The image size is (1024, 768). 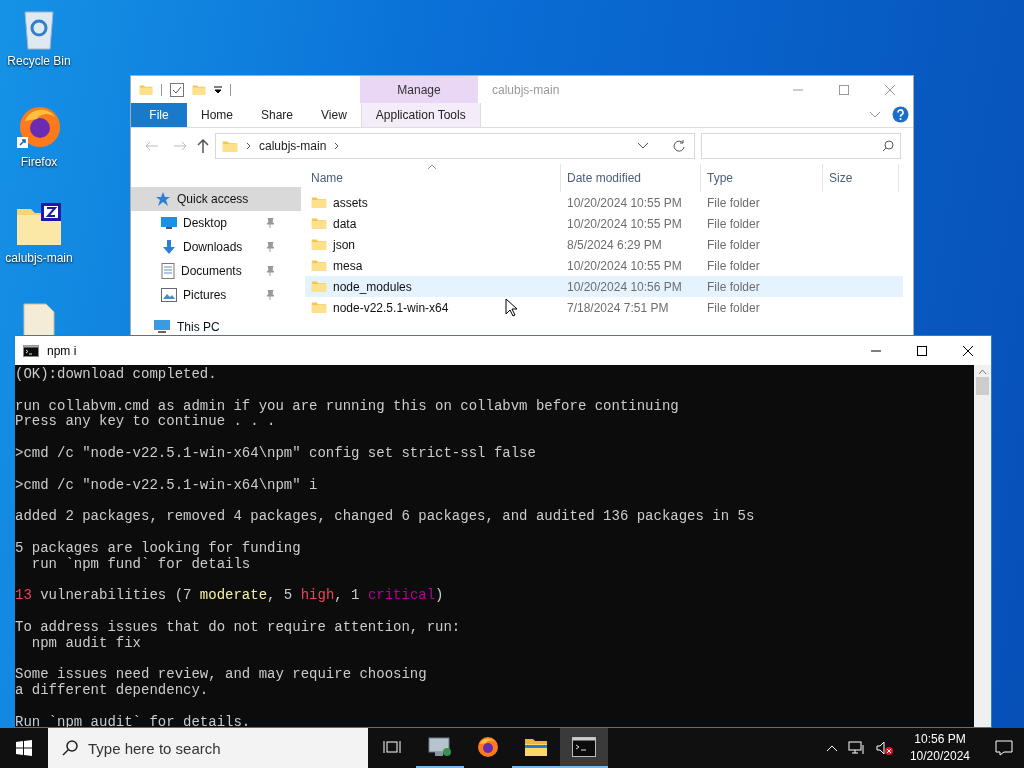 I want to click on column-header: Size, so click(x=861, y=178).